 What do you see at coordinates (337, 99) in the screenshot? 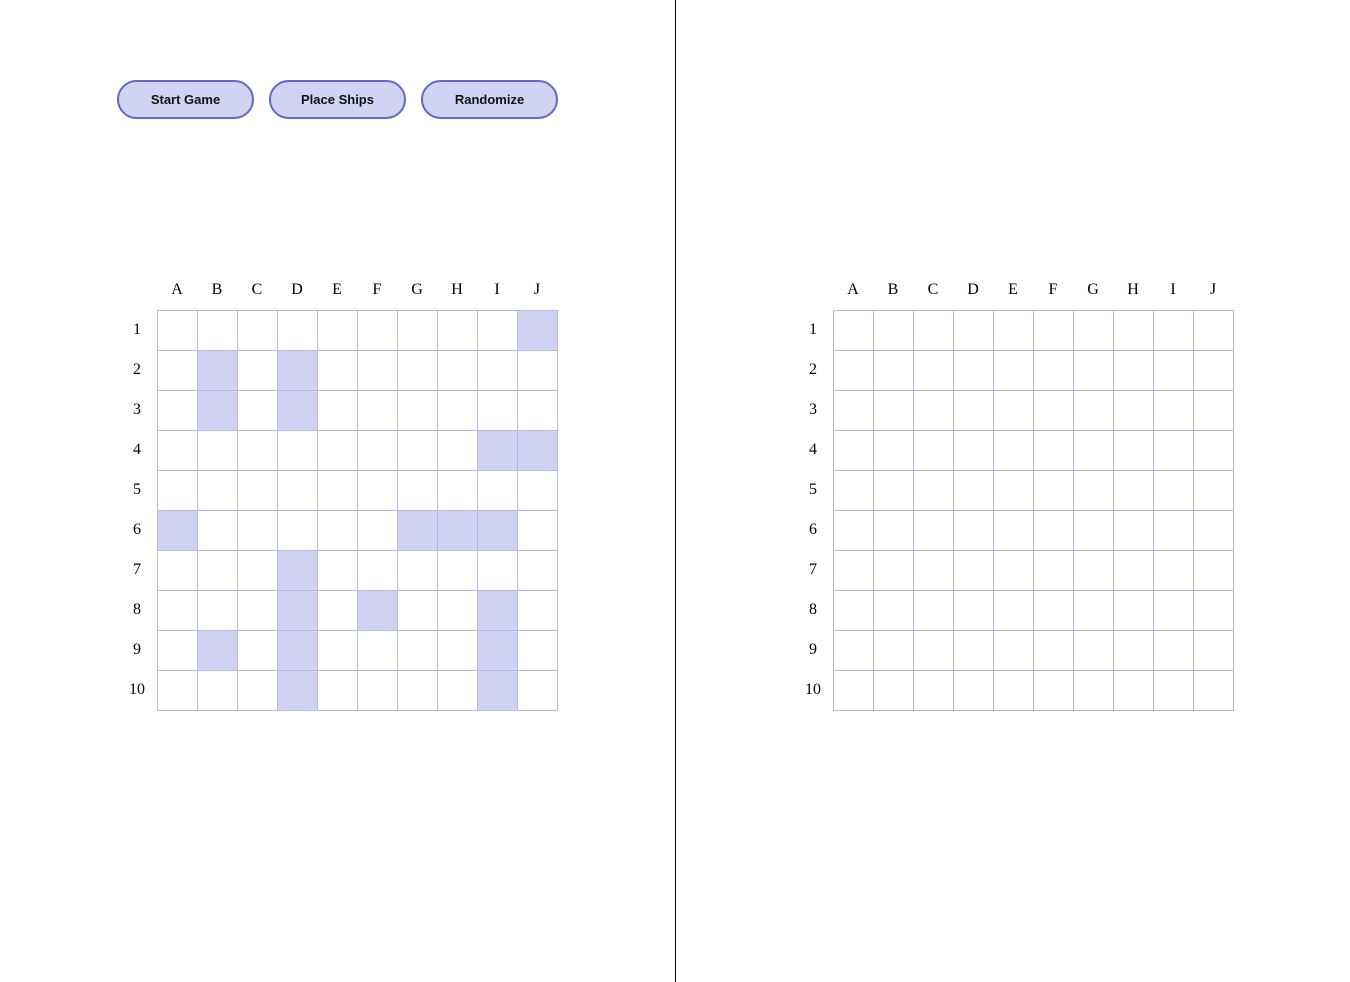
I see `place-ships-button: Place Ships` at bounding box center [337, 99].